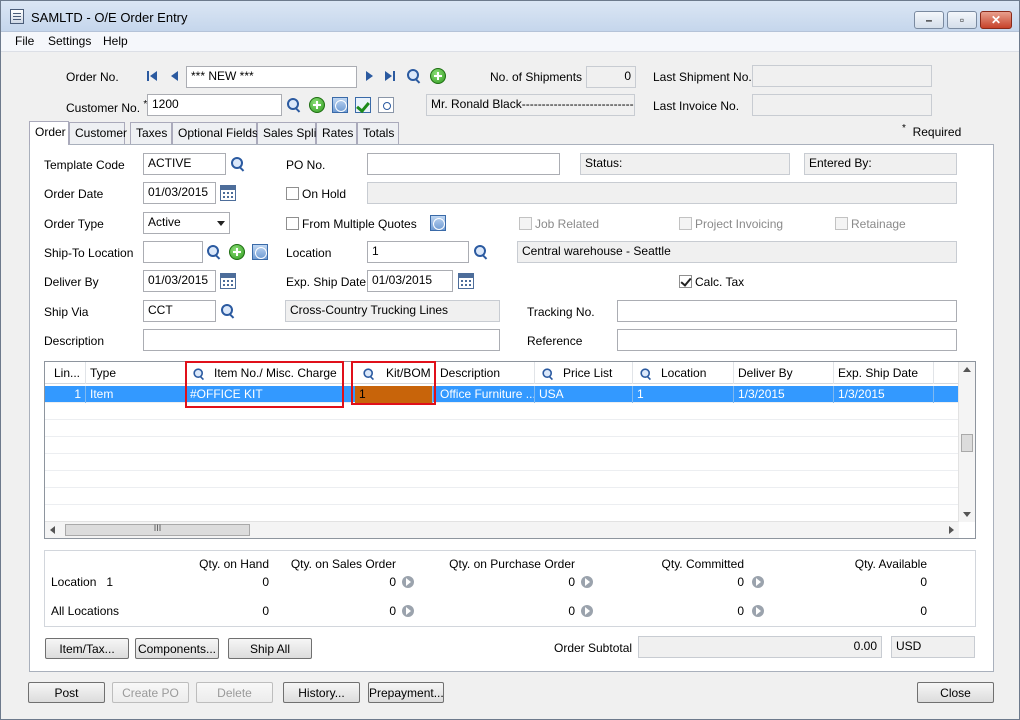 This screenshot has height=720, width=1020. Describe the element at coordinates (967, 369) in the screenshot. I see `scroll-up-icon` at that location.